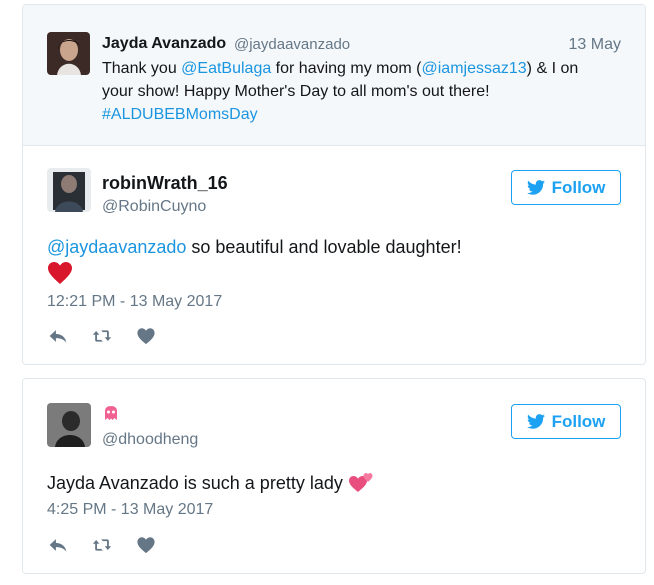  Describe the element at coordinates (346, 68) in the screenshot. I see `text-segment: for having my mom (` at that location.